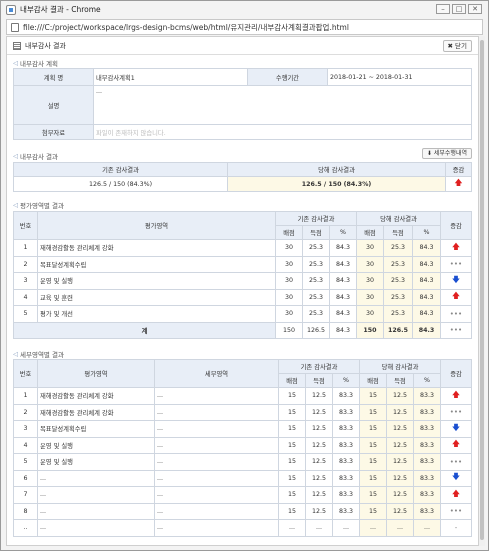 The image size is (489, 551). I want to click on change-header: 증감, so click(458, 169).